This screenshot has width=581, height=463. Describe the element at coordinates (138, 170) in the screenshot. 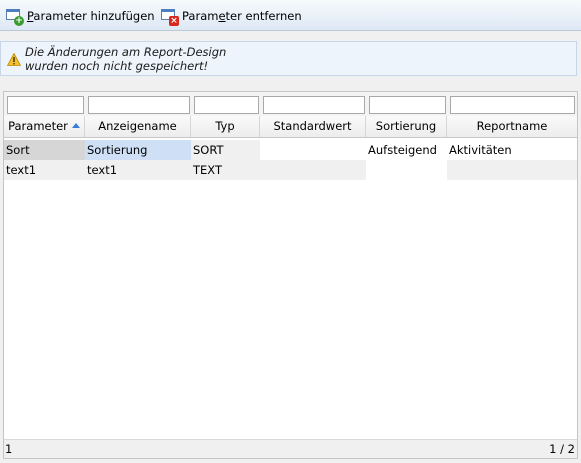

I see `cell-anzeigename: text1` at that location.